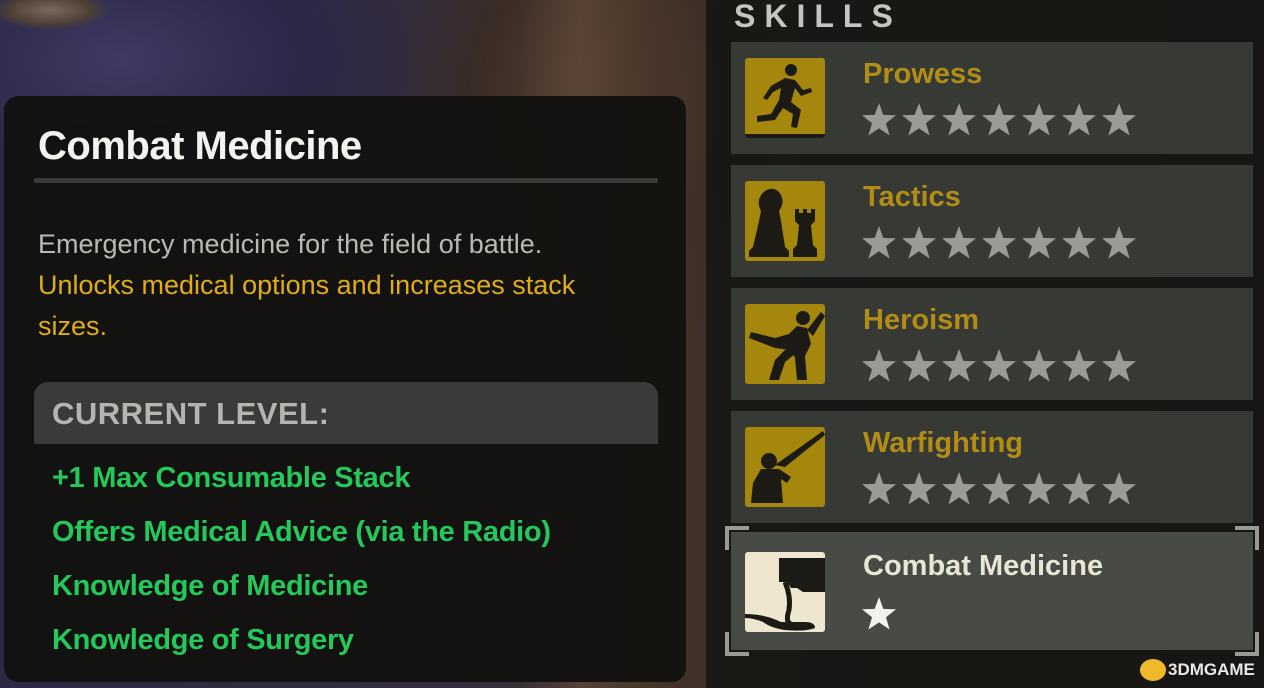  What do you see at coordinates (923, 74) in the screenshot?
I see `skill-name: Prowess` at bounding box center [923, 74].